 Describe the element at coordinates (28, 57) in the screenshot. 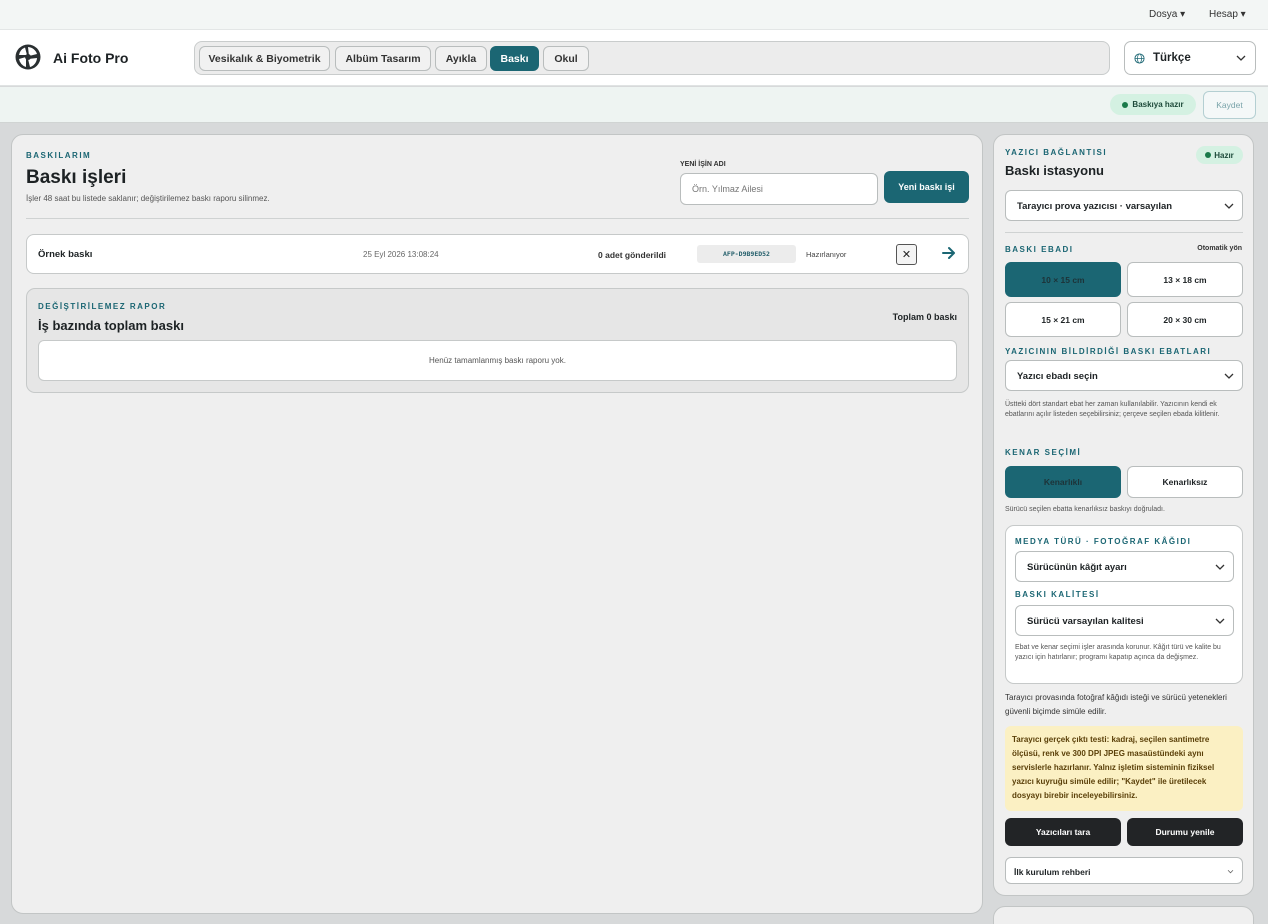

I see `aperture-logo-icon` at that location.